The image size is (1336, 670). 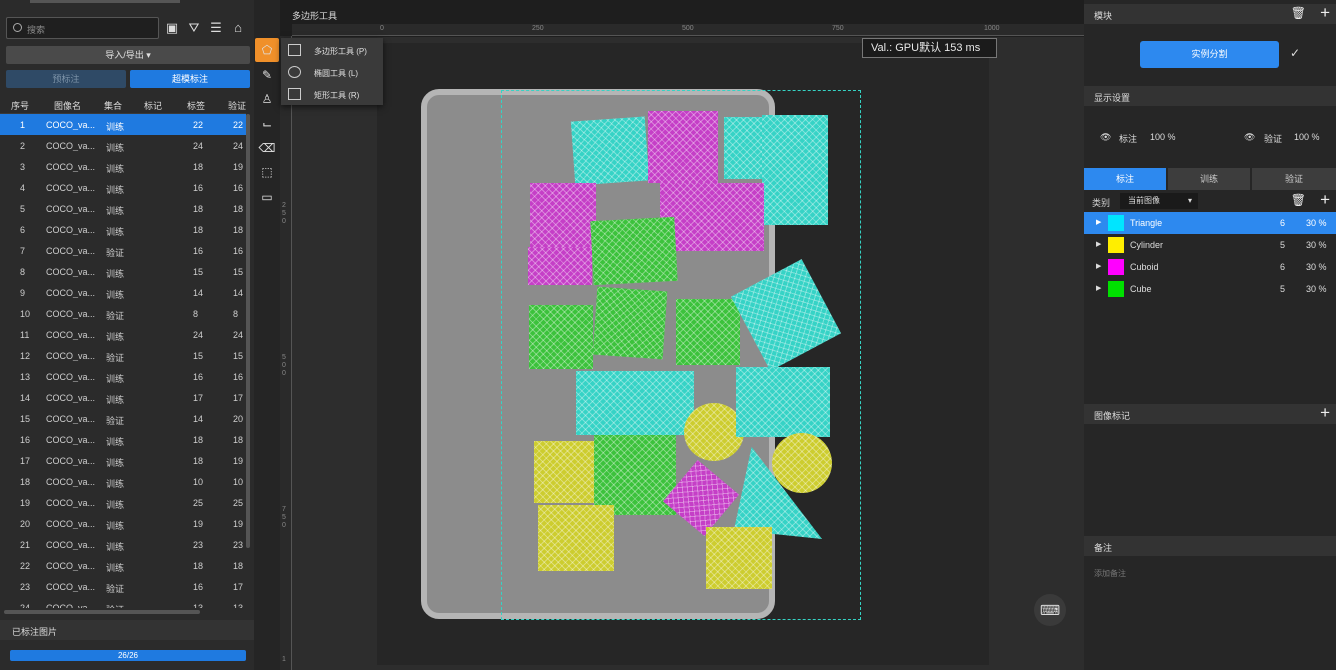 What do you see at coordinates (1050, 610) in the screenshot?
I see `keyboard-shortcuts-icon: ⌨` at bounding box center [1050, 610].